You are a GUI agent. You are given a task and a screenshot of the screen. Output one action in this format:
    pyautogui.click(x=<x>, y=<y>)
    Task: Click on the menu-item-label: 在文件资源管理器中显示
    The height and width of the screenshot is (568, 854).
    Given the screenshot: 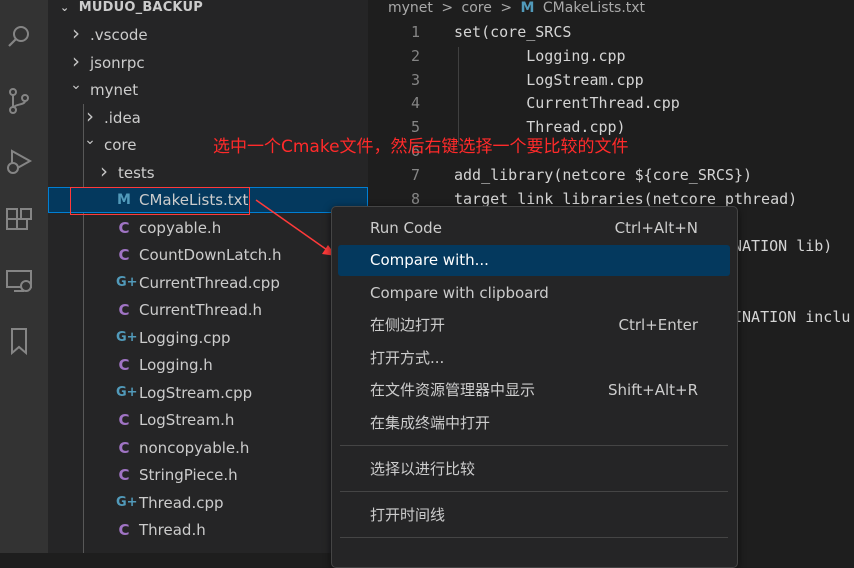 What is the action you would take?
    pyautogui.click(x=453, y=390)
    